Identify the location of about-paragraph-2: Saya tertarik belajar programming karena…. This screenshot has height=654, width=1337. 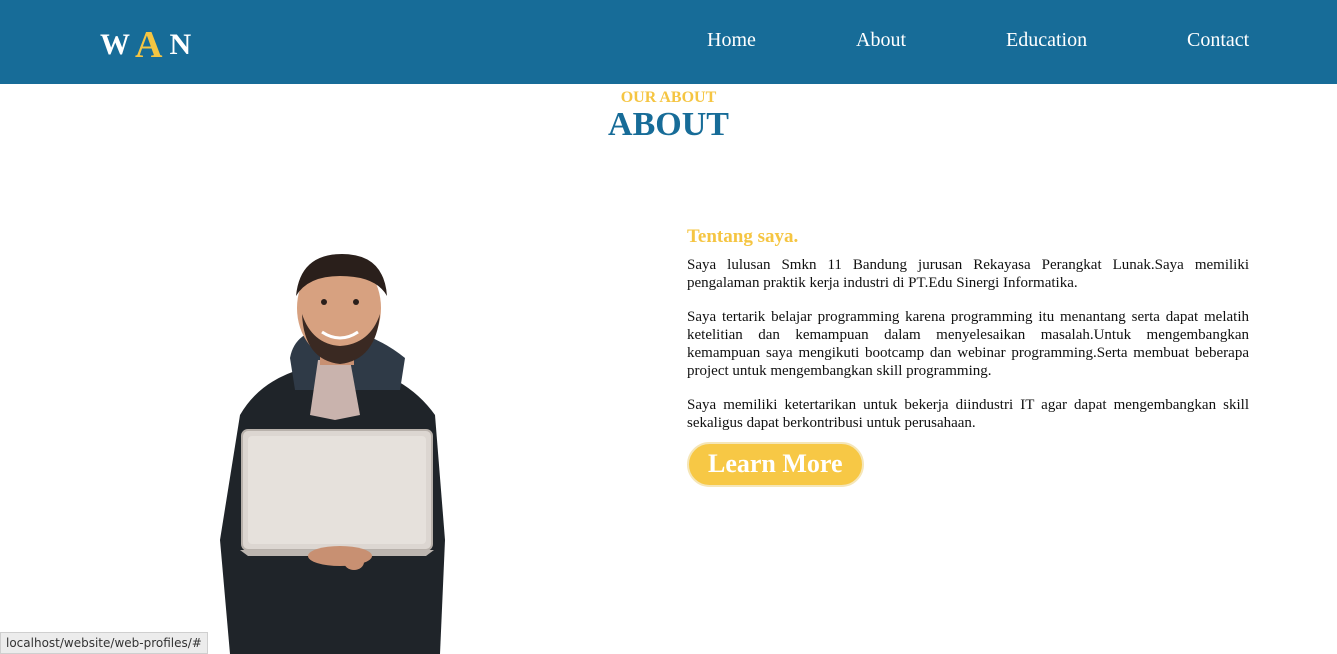
(968, 344).